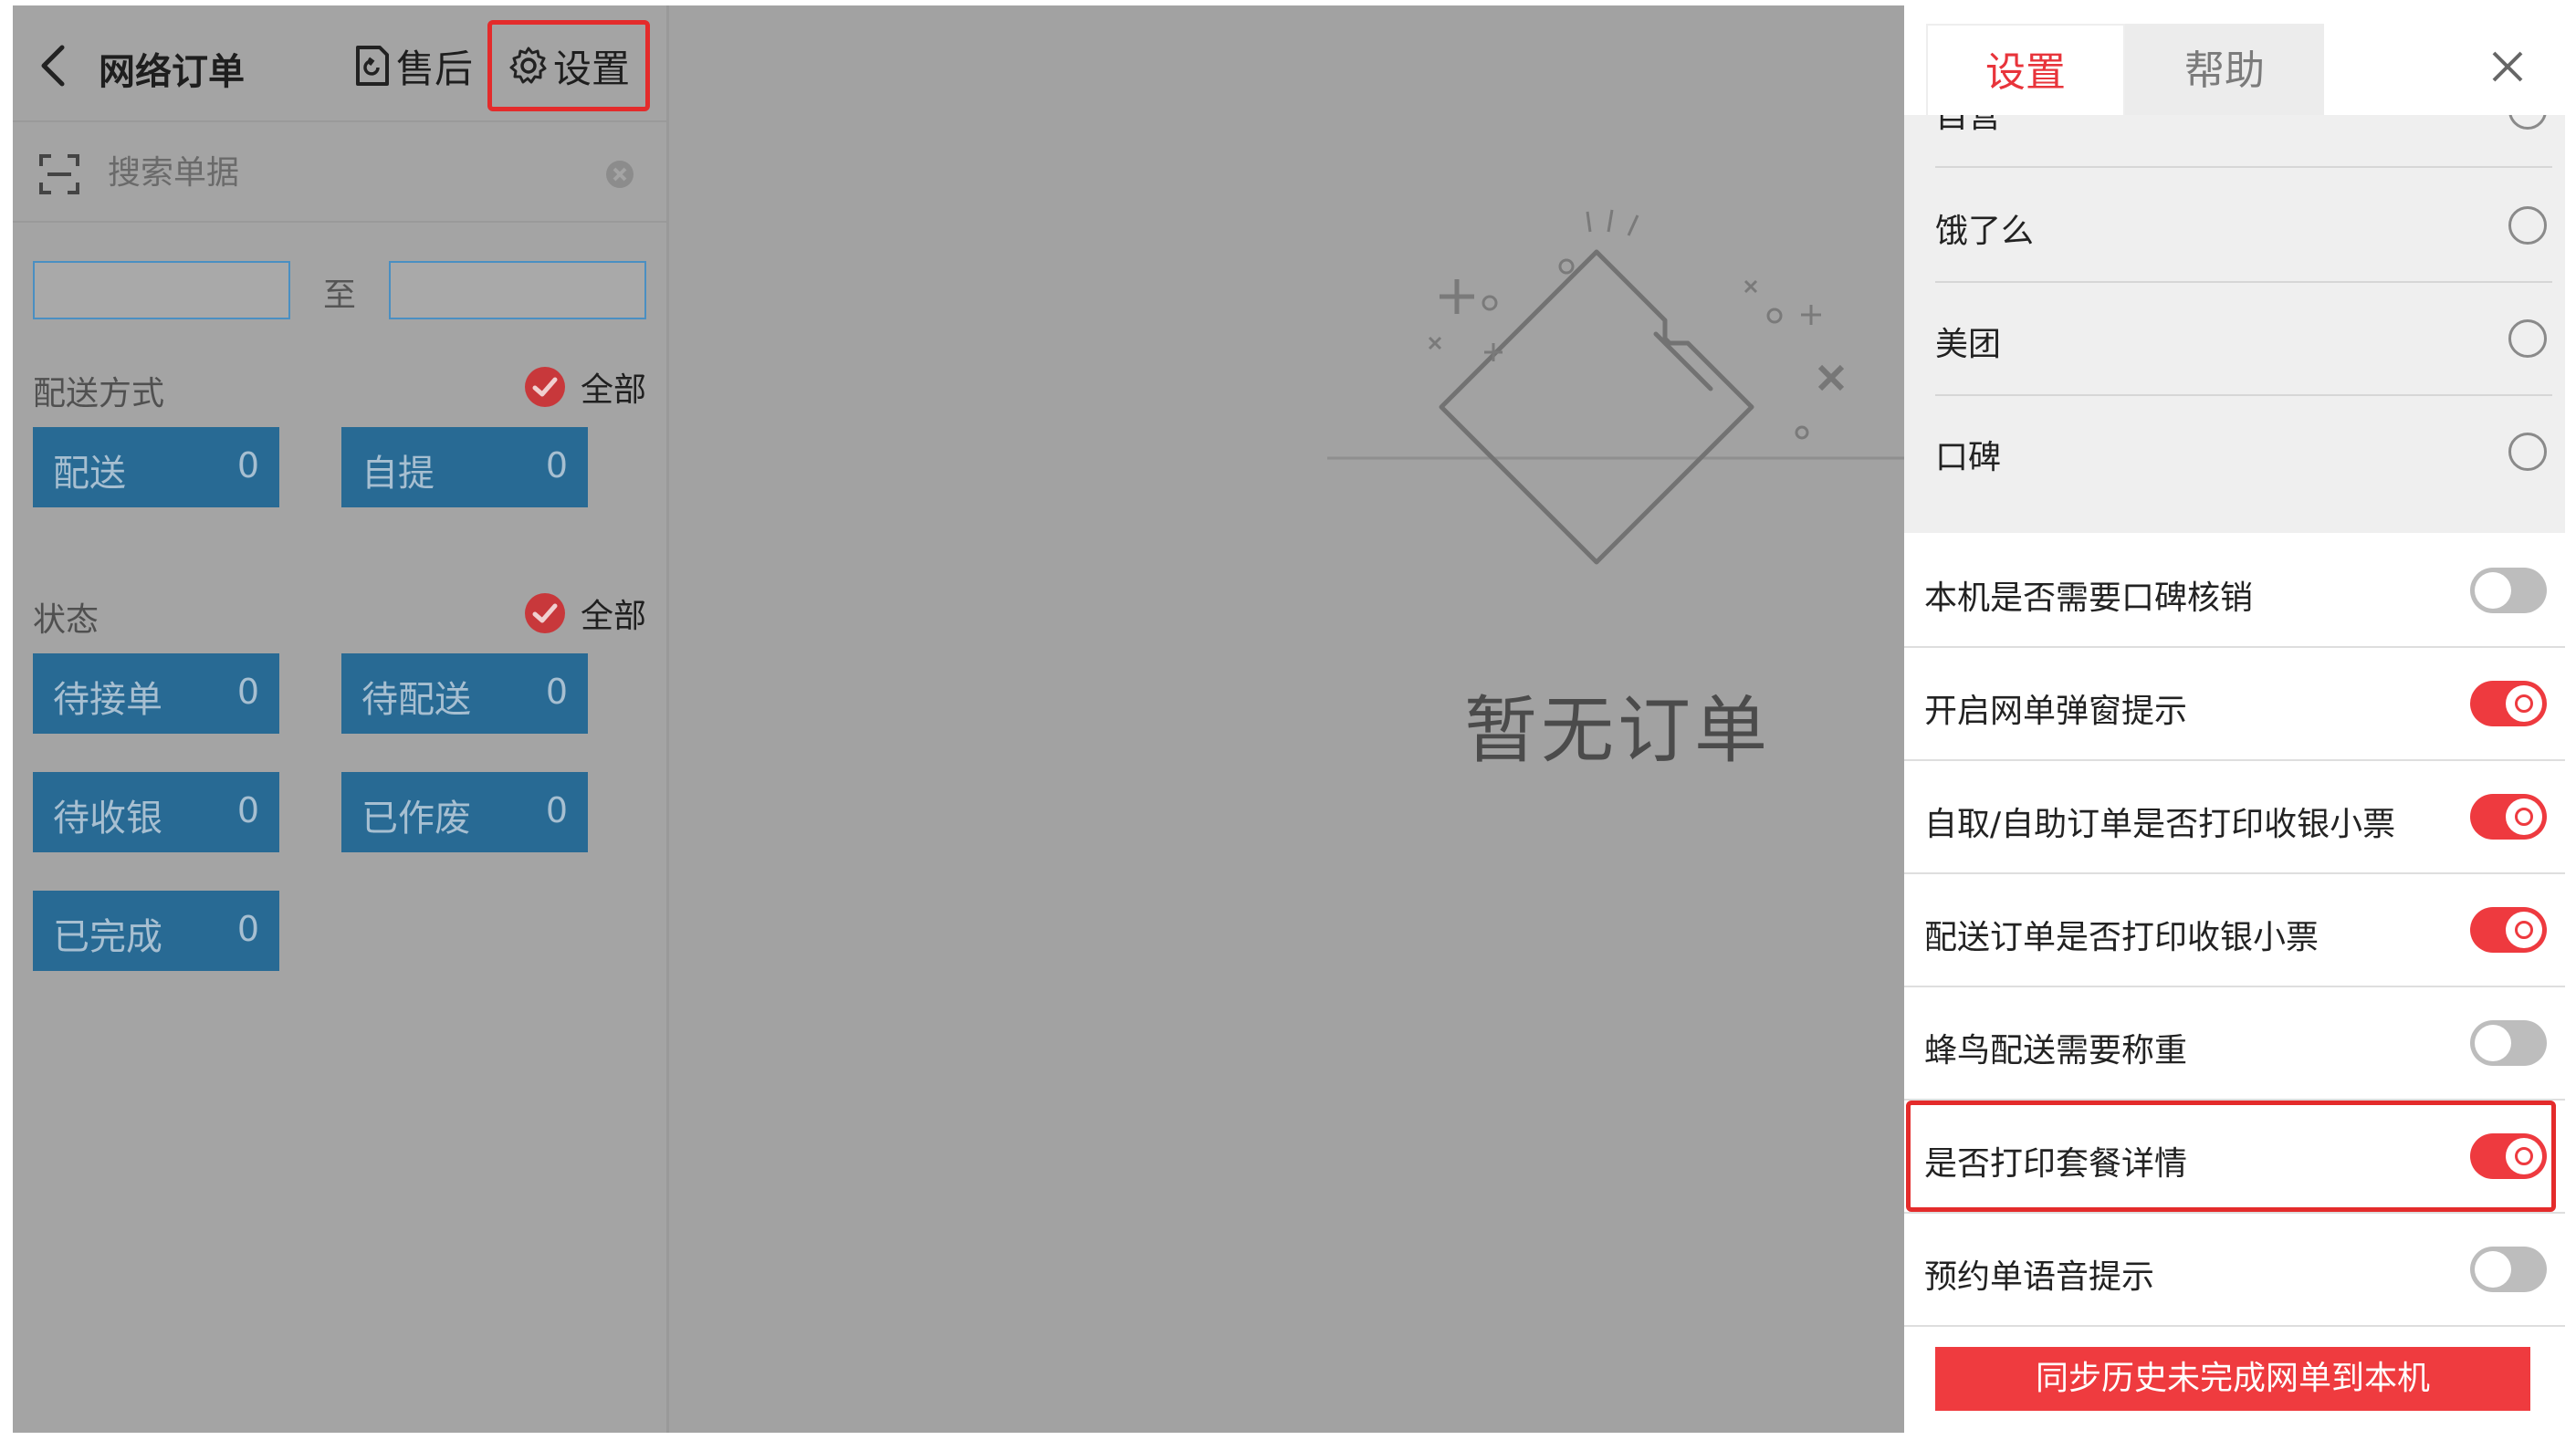 The height and width of the screenshot is (1440, 2576). What do you see at coordinates (108, 937) in the screenshot?
I see `filter-label: 已完成` at bounding box center [108, 937].